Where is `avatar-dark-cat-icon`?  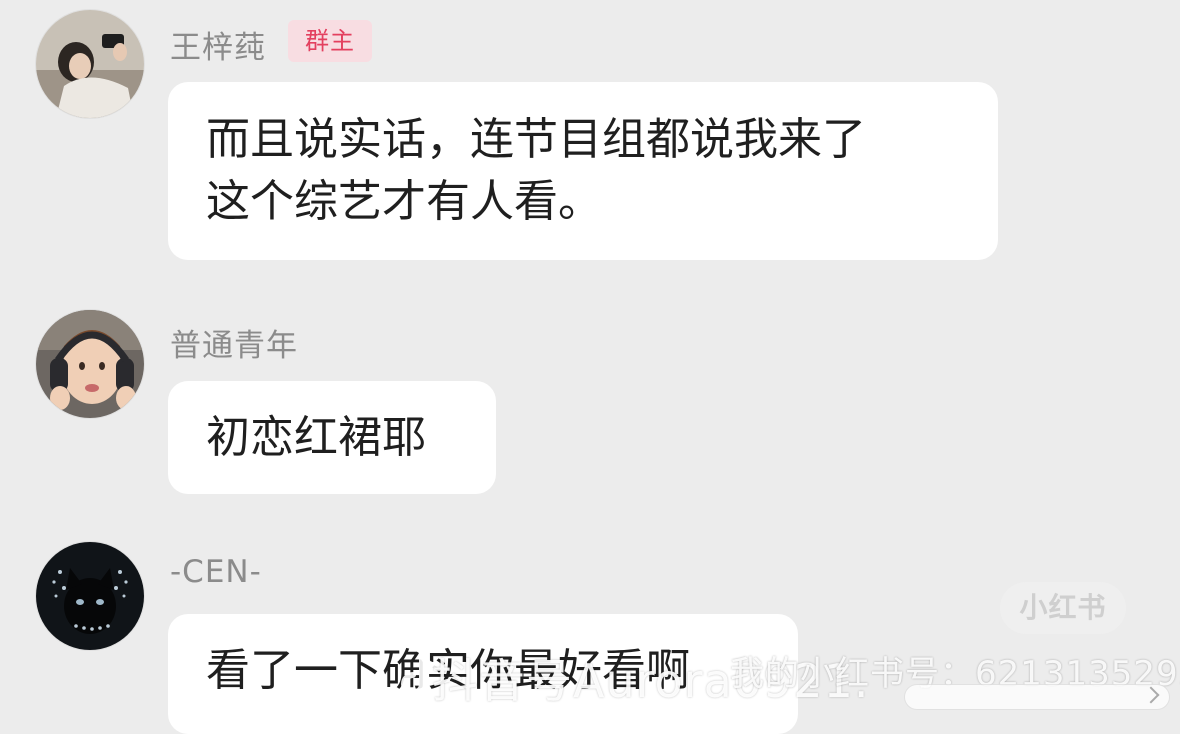 avatar-dark-cat-icon is located at coordinates (90, 596).